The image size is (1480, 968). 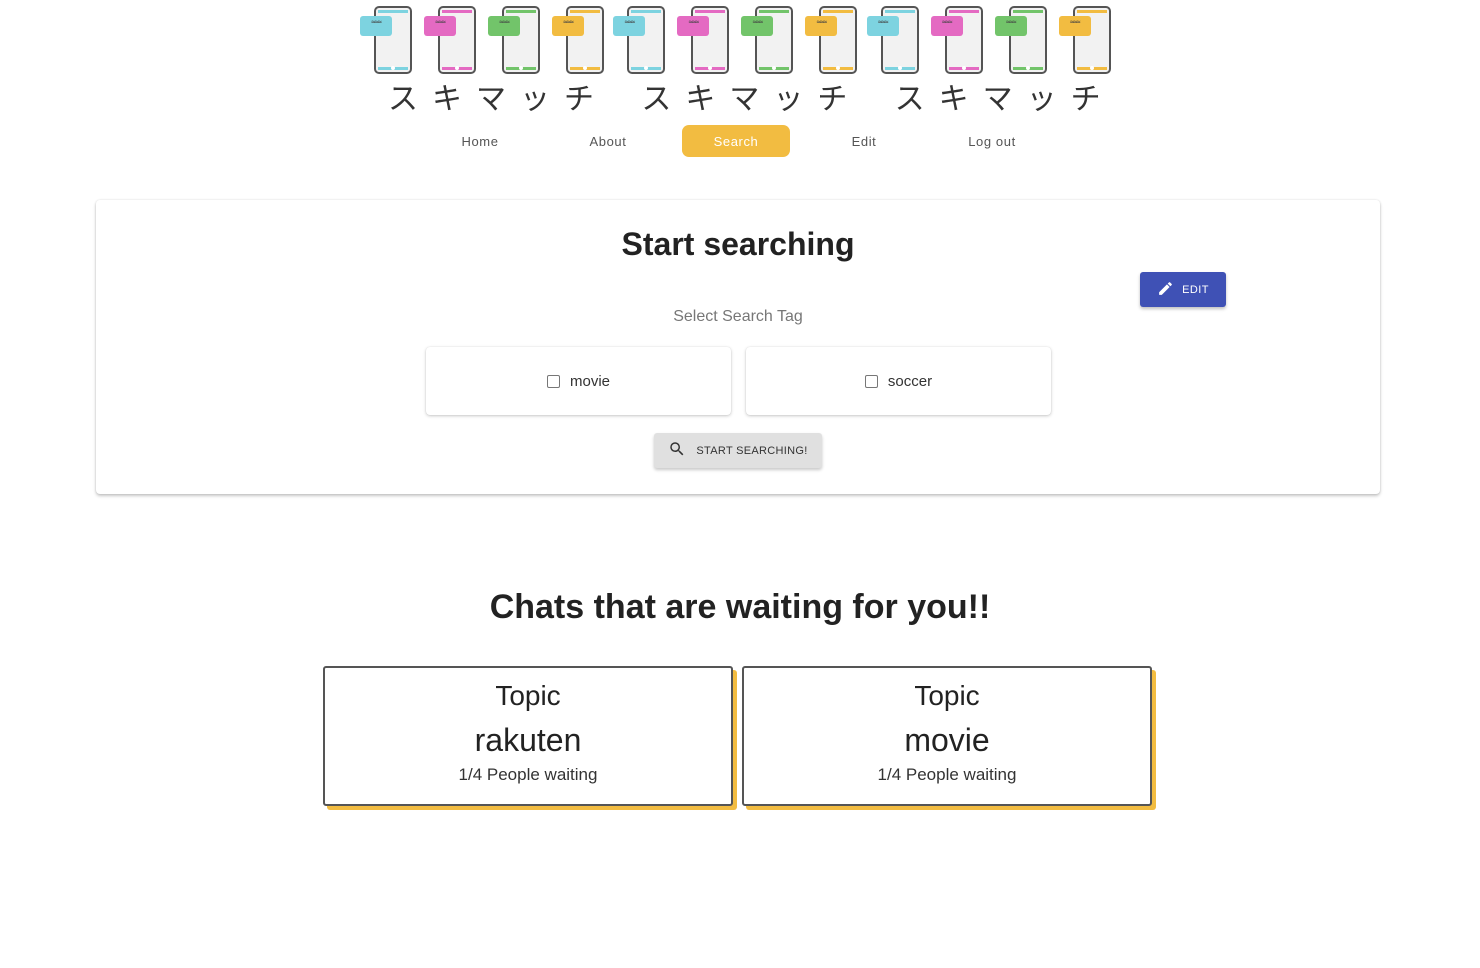 What do you see at coordinates (752, 450) in the screenshot?
I see `start-searching-label: START SEARCHING!` at bounding box center [752, 450].